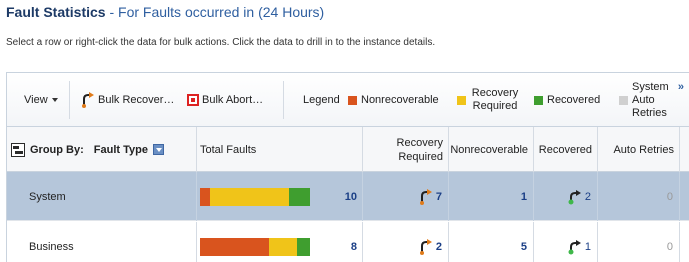 The image size is (689, 262). Describe the element at coordinates (495, 99) in the screenshot. I see `legend-item-label: Recovery Required` at that location.